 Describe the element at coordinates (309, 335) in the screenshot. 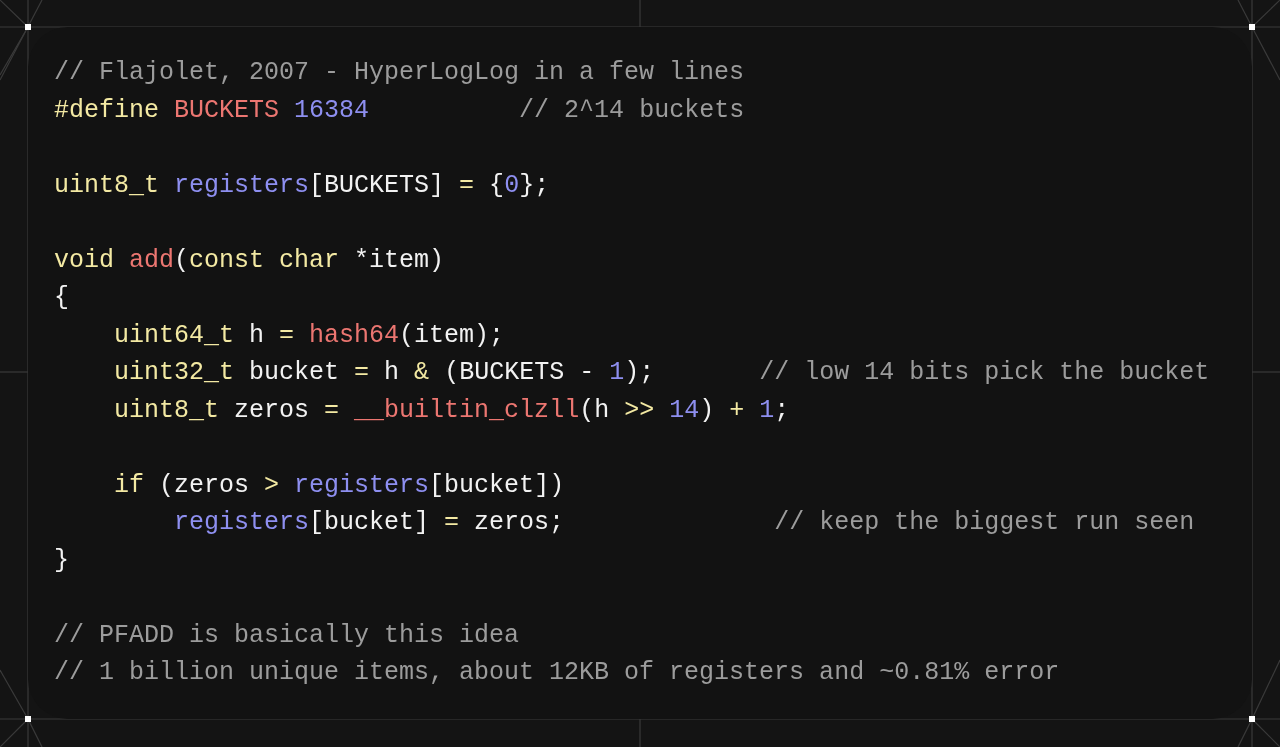

I see `code-line: uint64_t h = hash64(item);` at that location.